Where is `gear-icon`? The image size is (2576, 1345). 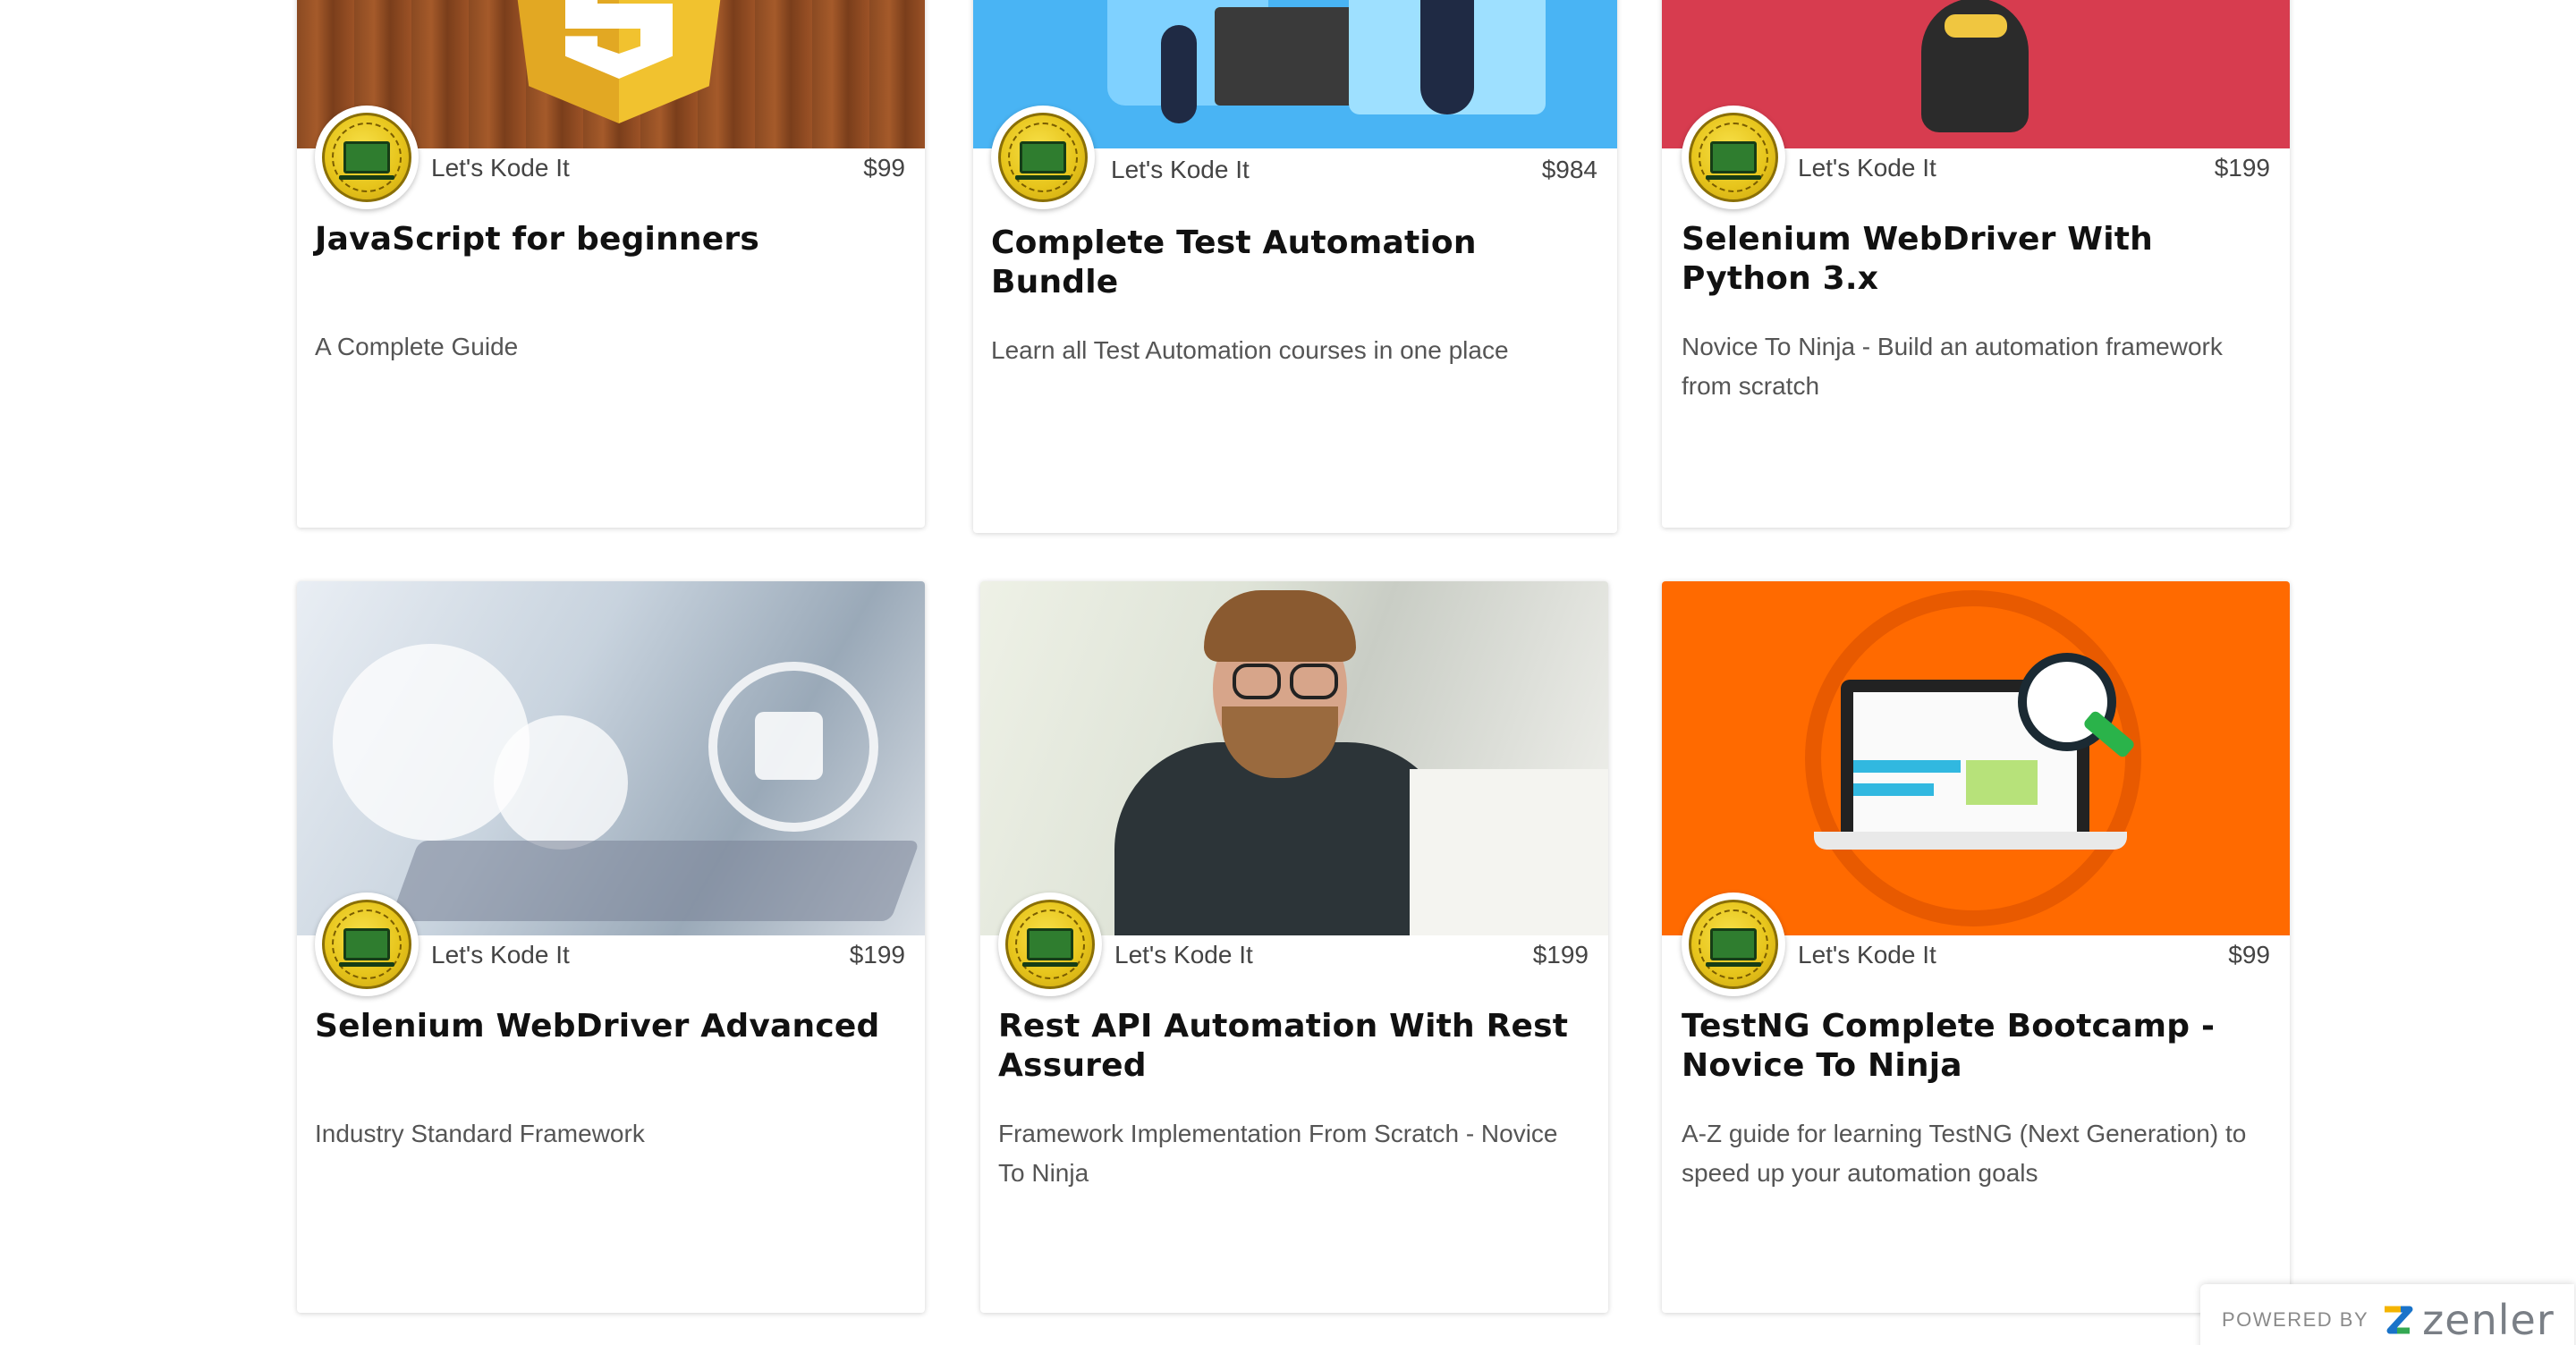
gear-icon is located at coordinates (561, 782).